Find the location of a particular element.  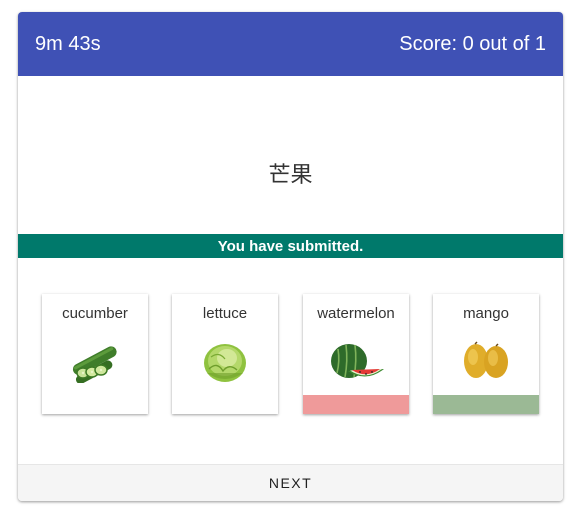

mango-icon is located at coordinates (486, 359).